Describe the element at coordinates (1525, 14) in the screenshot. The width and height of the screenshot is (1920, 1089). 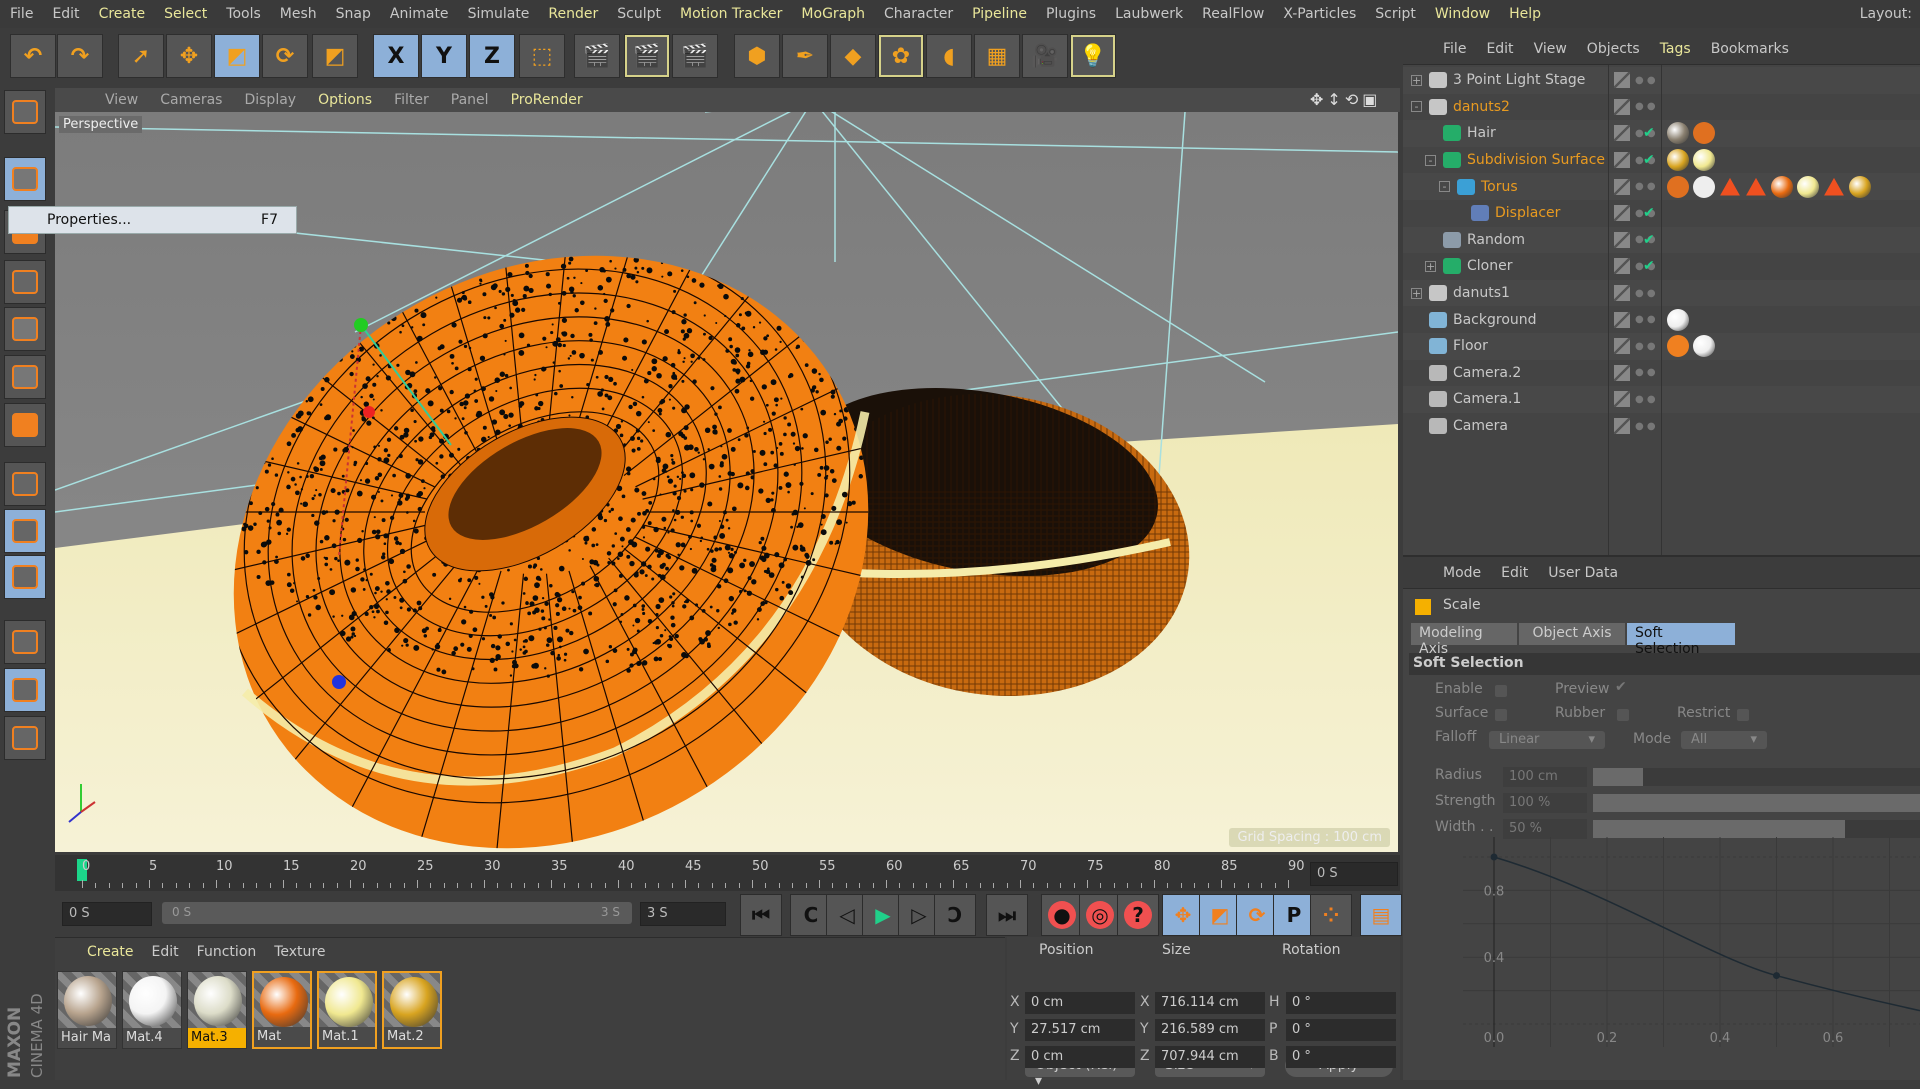
I see `menu-help: Help` at that location.